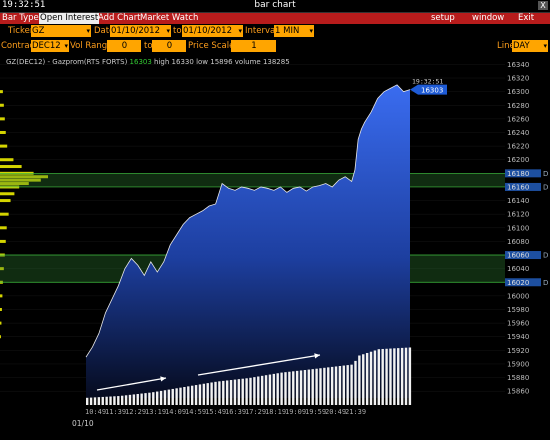  I want to click on price-scale-label: Price Scale, so click(211, 46).